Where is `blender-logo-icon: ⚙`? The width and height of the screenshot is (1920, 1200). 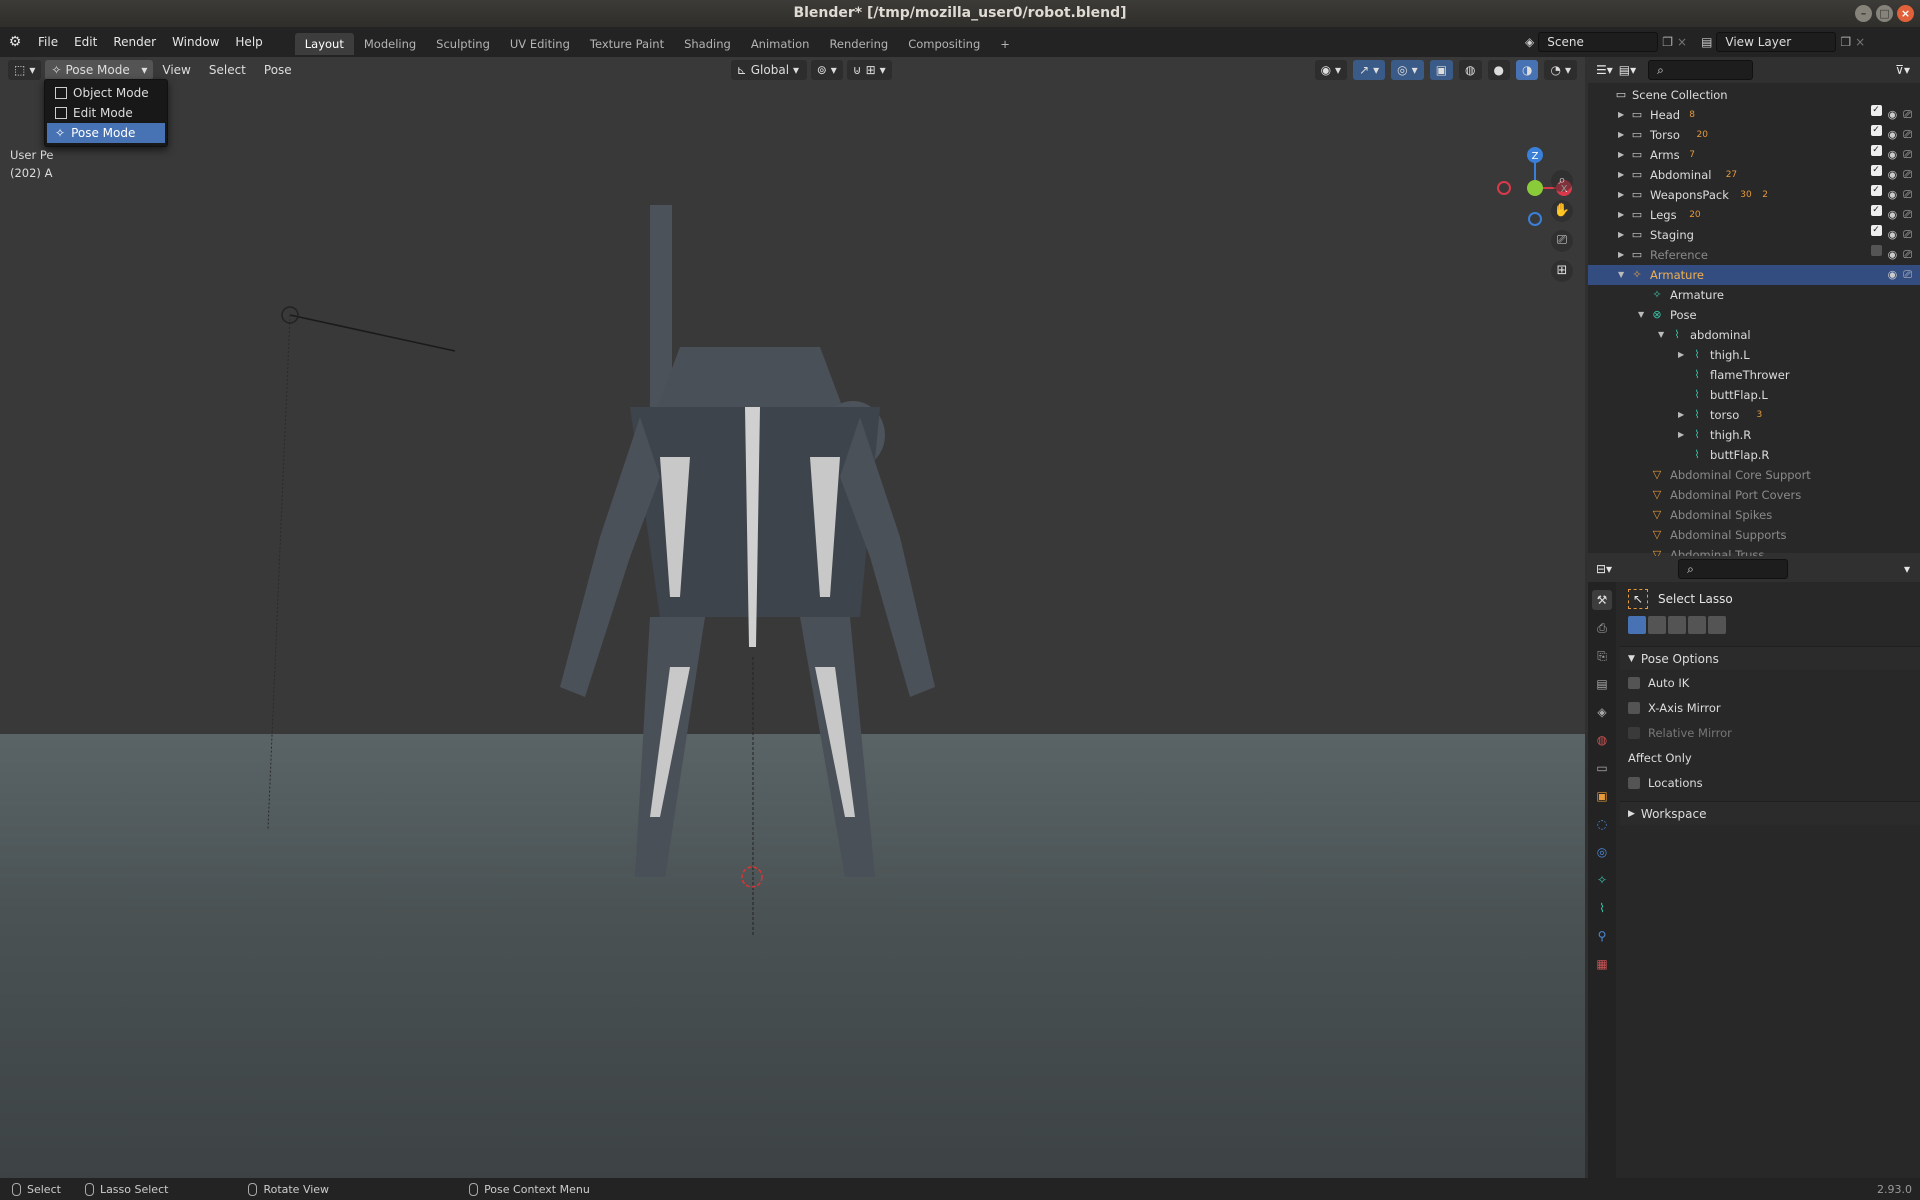 blender-logo-icon: ⚙ is located at coordinates (15, 42).